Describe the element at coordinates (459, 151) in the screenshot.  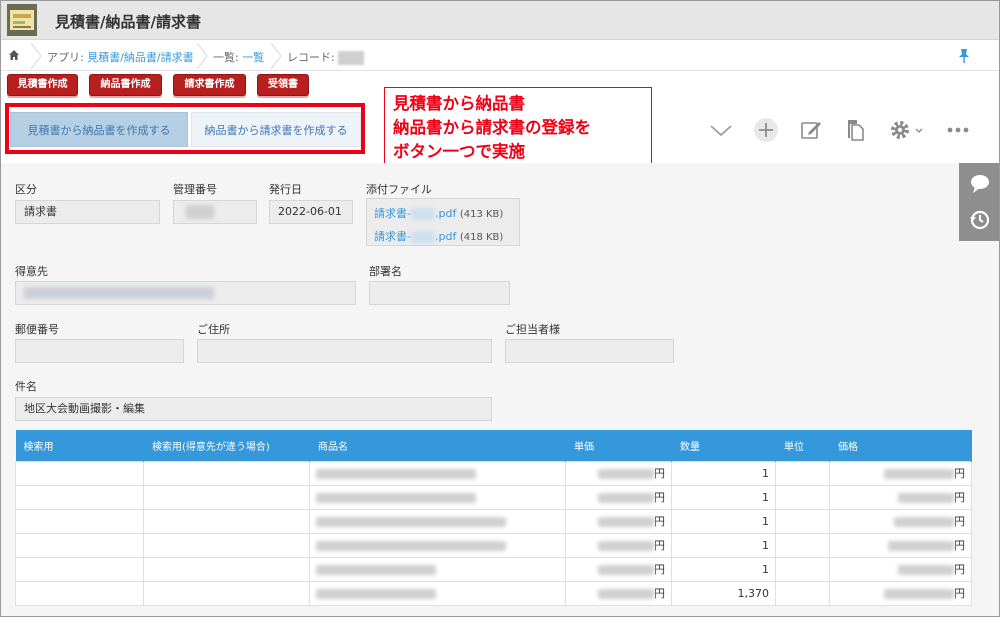
I see `callout-line: ボタン一つで実施` at that location.